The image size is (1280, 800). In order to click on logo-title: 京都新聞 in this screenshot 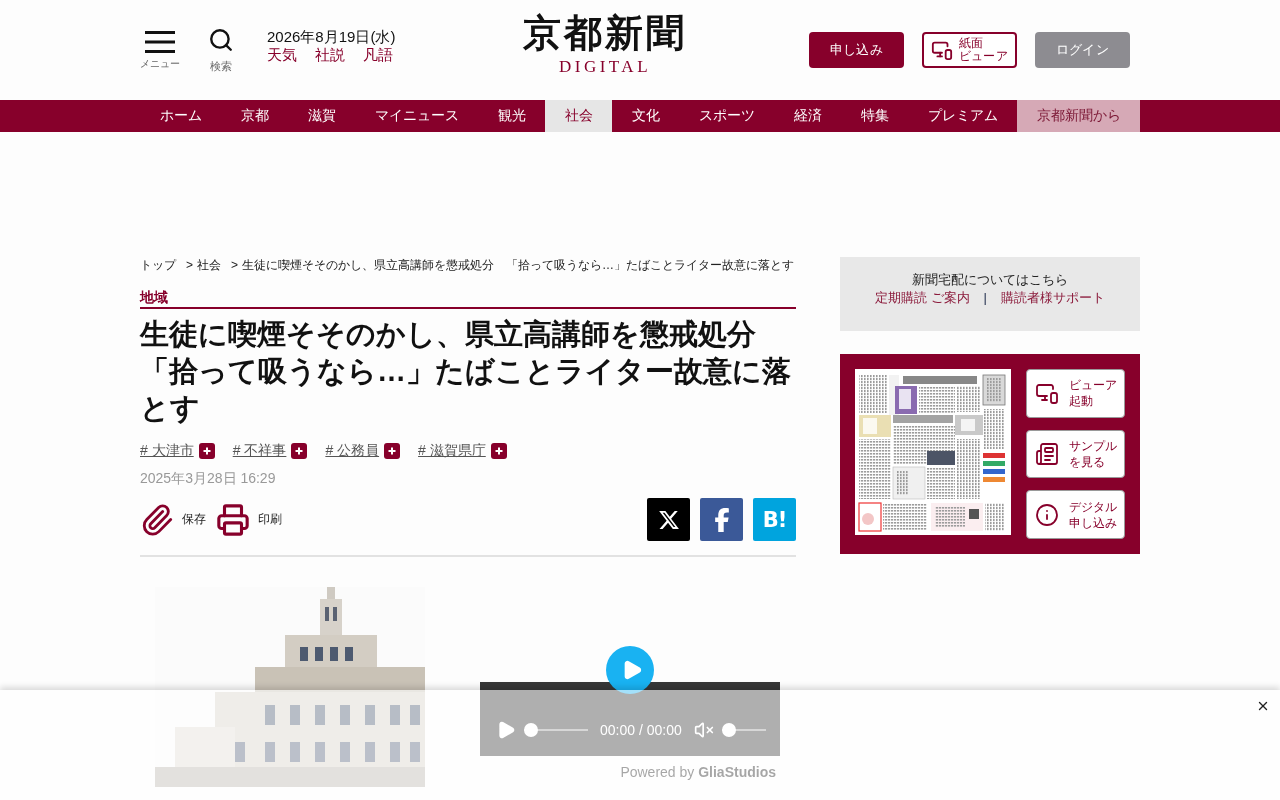, I will do `click(605, 33)`.